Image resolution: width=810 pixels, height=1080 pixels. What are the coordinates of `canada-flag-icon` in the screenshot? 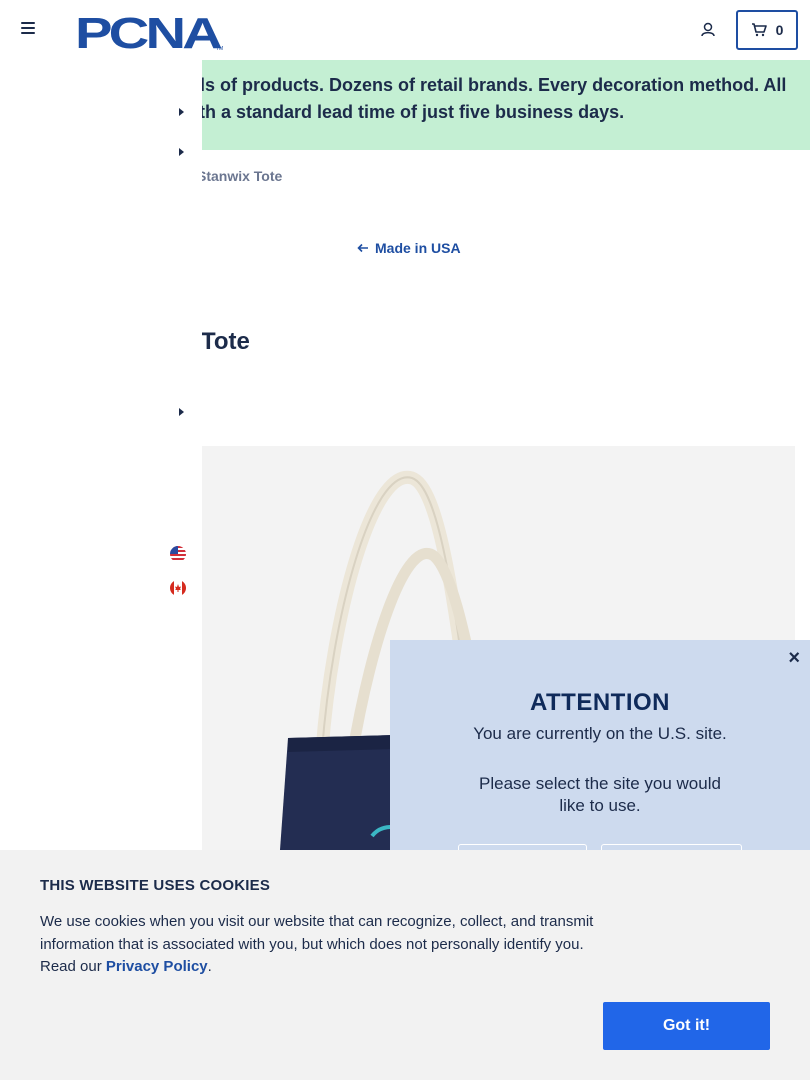 It's located at (178, 588).